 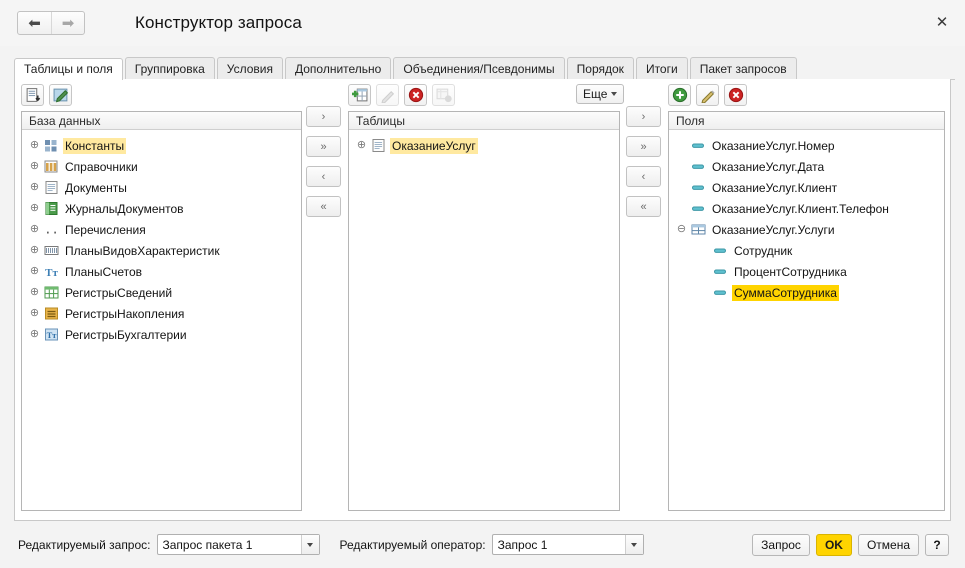 I want to click on tree-item: ⊕ РегистрыСведений, so click(x=161, y=292).